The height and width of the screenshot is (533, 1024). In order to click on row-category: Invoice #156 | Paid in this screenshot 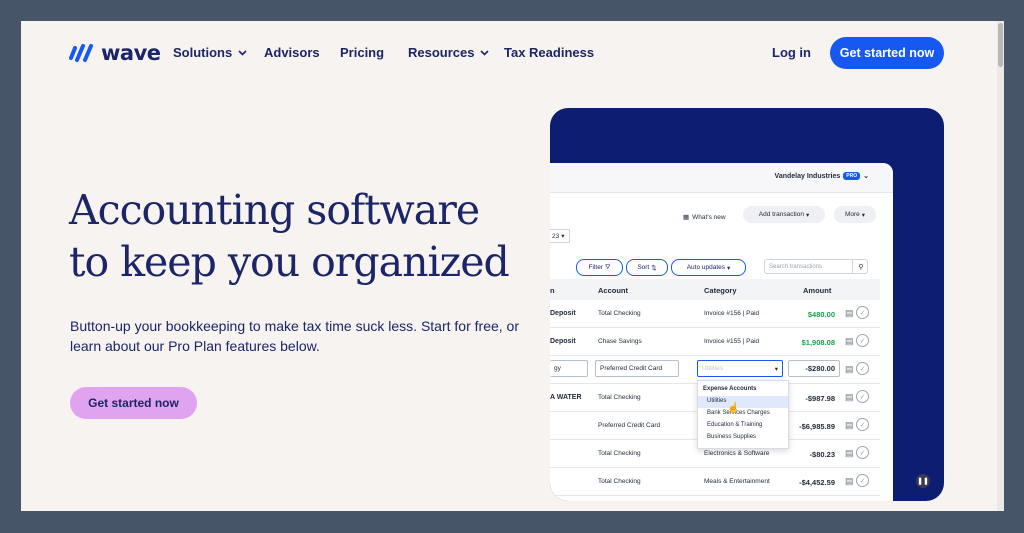, I will do `click(732, 313)`.